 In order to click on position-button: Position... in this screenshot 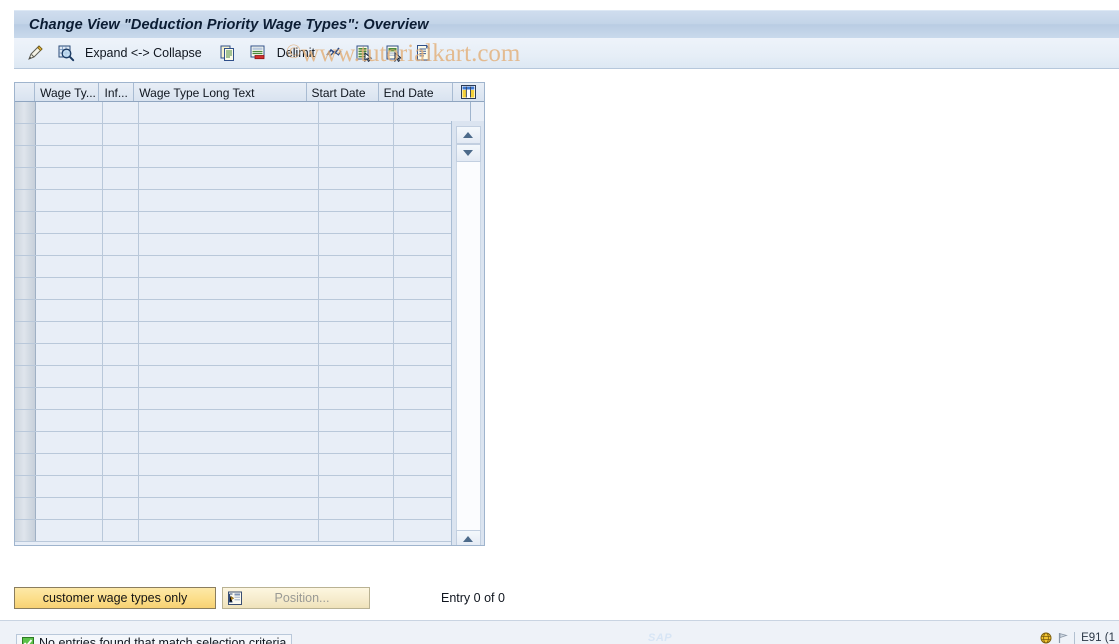, I will do `click(296, 598)`.